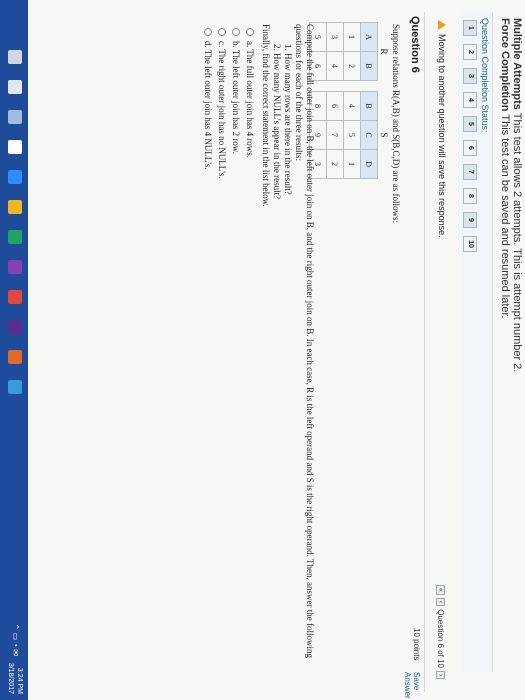 The width and height of the screenshot is (525, 700). I want to click on answer-option: c. The right outer join has no NULL's., so click(222, 103).